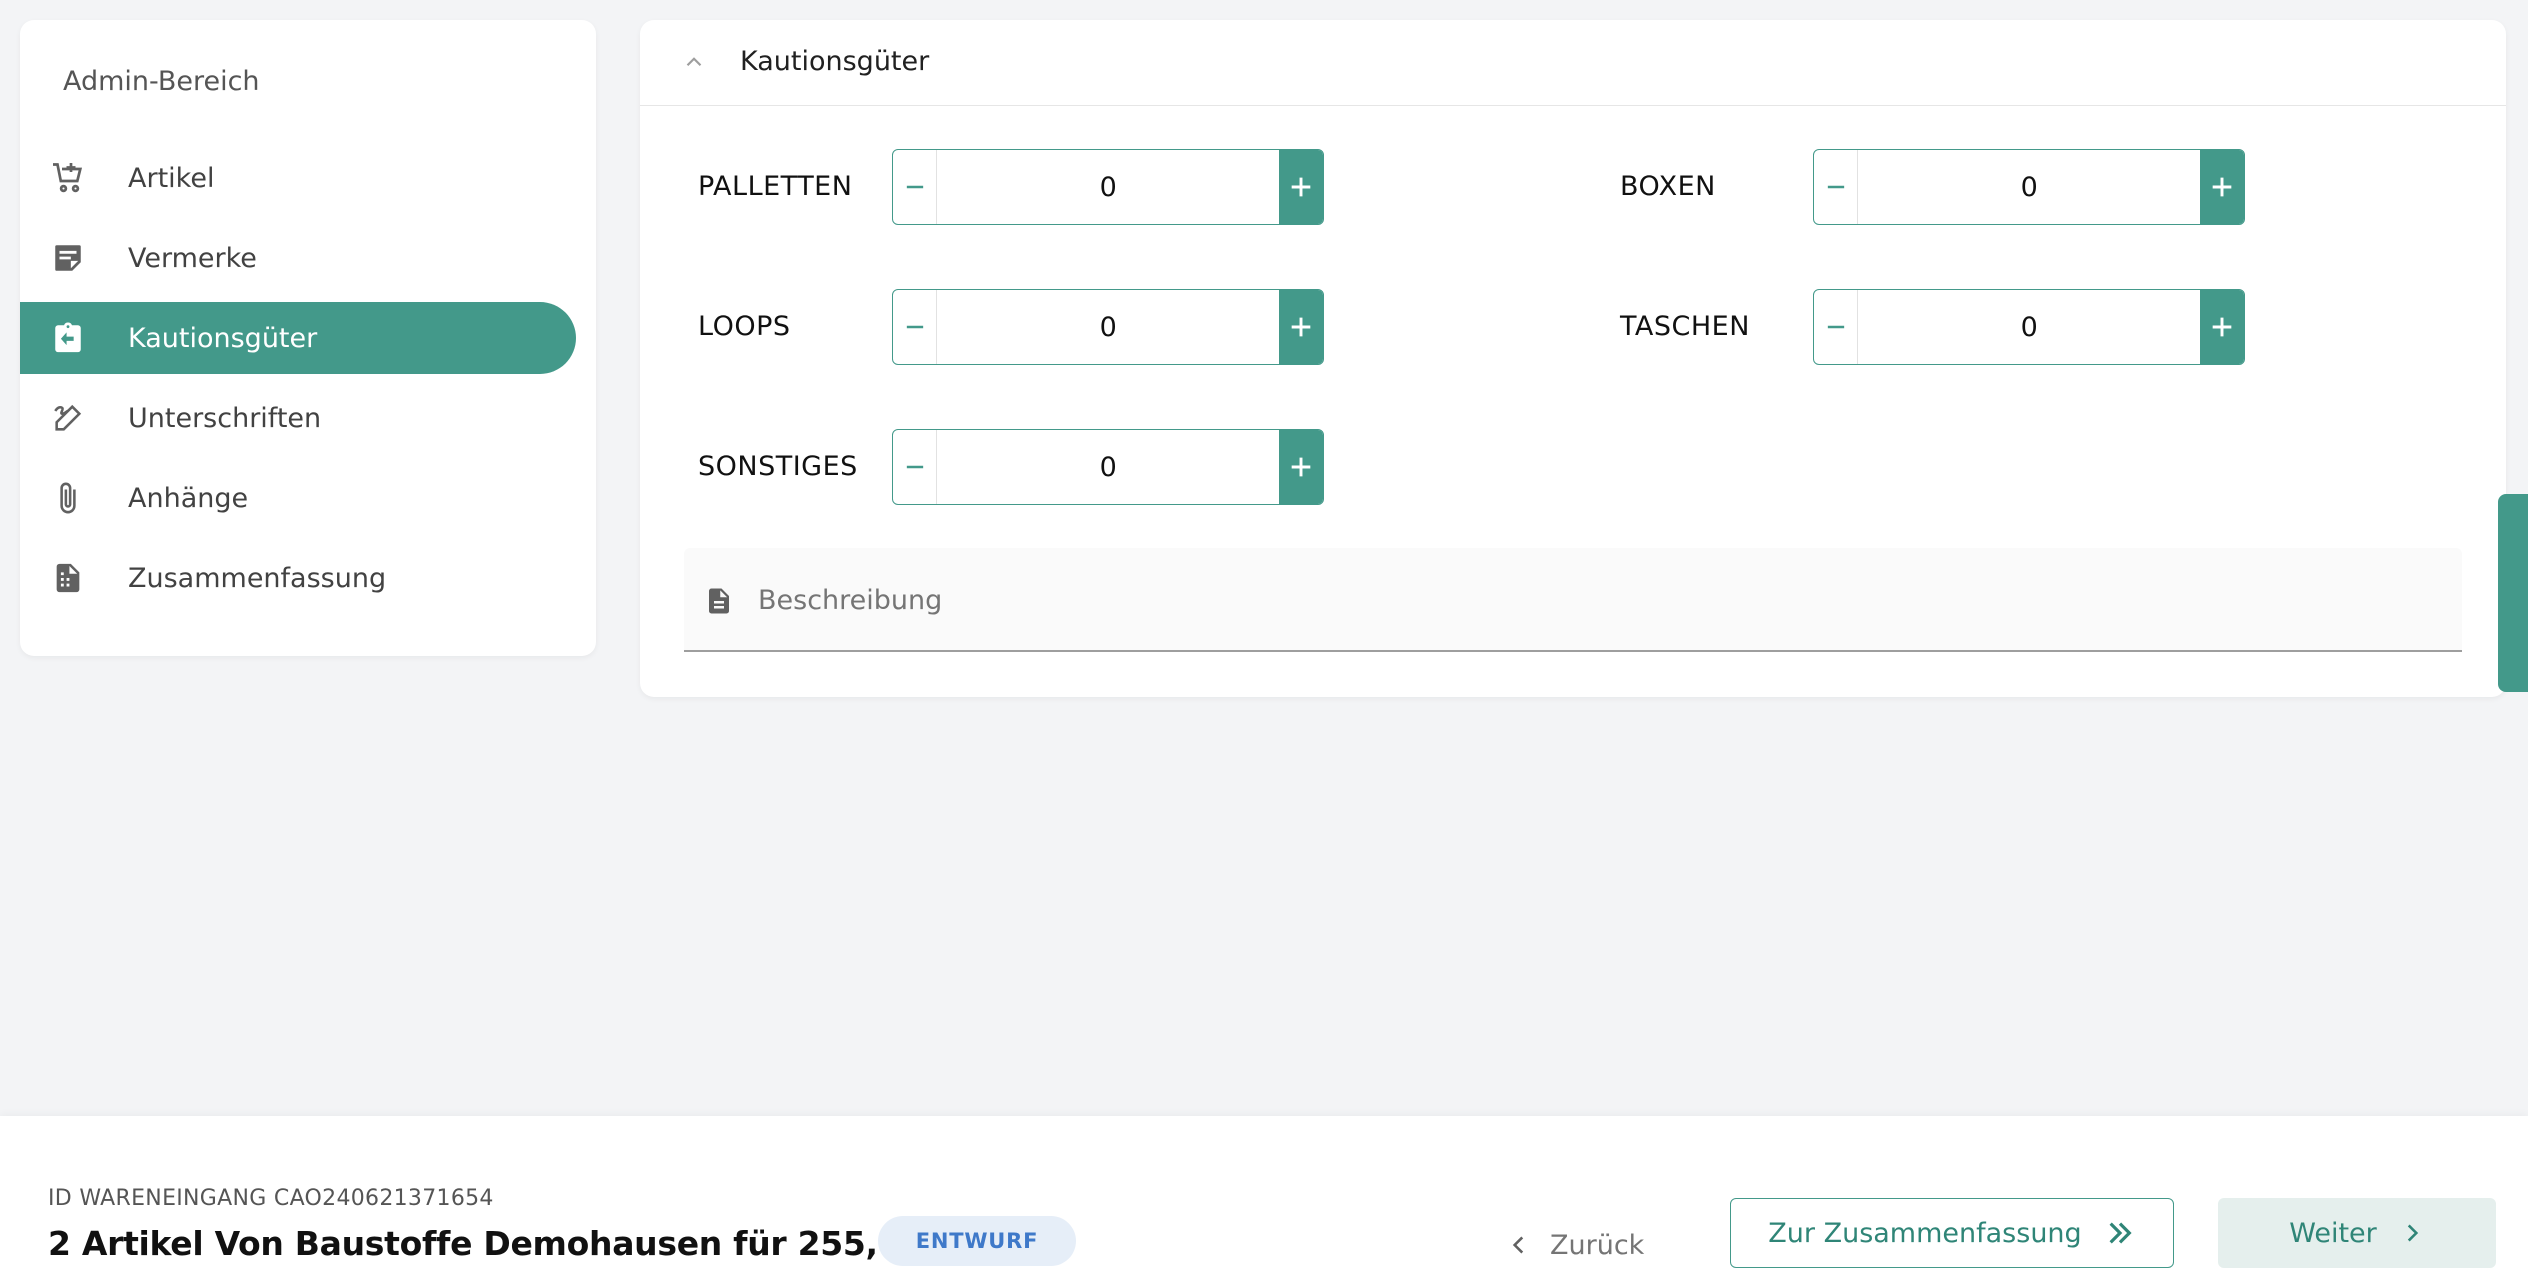  I want to click on summary-button: Zur Zusammenfassung, so click(1952, 1233).